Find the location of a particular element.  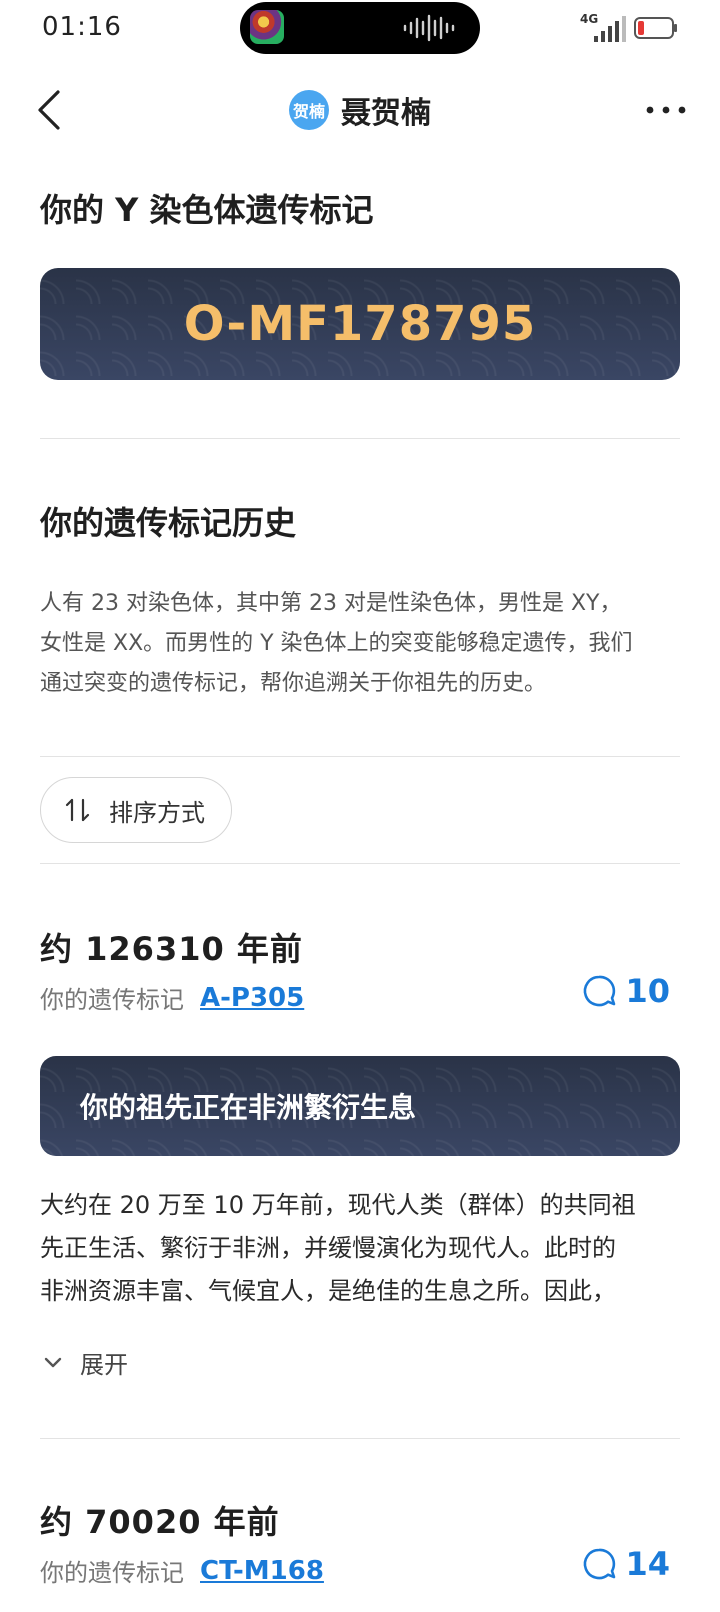

top-nav: 贺楠 聂贺楠 is located at coordinates (360, 110).